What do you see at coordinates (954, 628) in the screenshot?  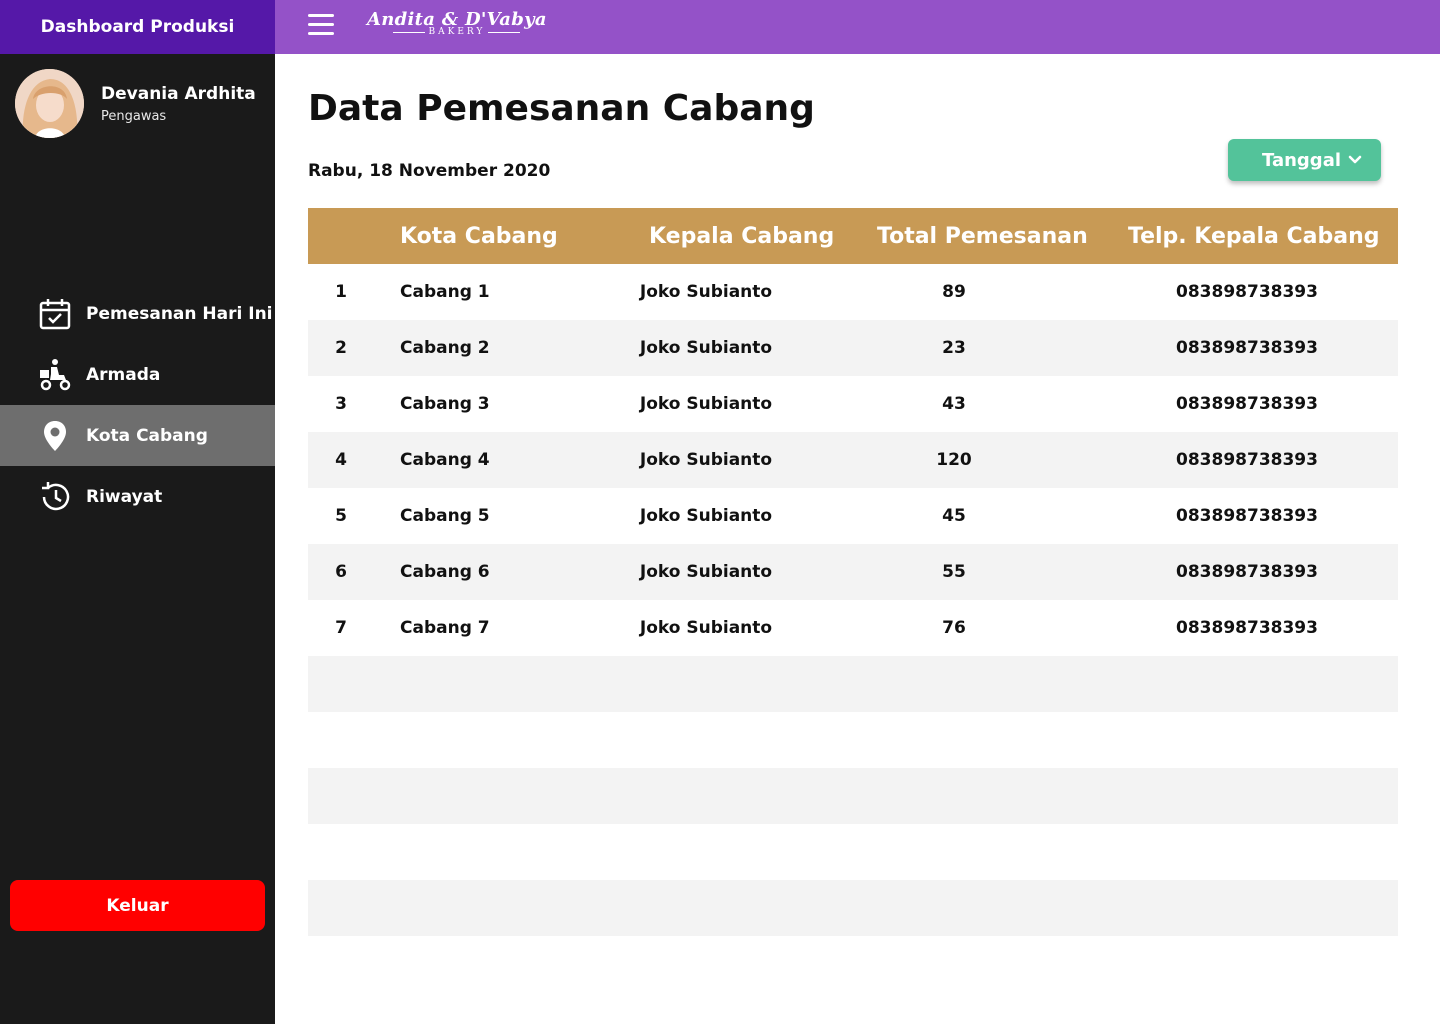 I see `order-total: 76` at bounding box center [954, 628].